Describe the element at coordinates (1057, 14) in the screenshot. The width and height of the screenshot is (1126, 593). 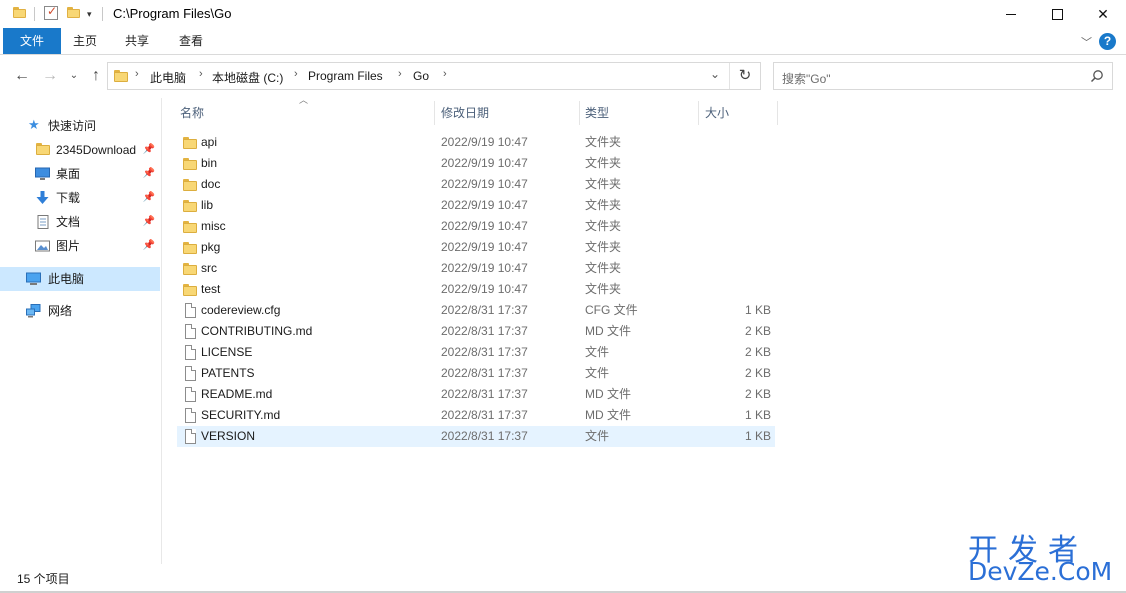
I see `maximize-button` at that location.